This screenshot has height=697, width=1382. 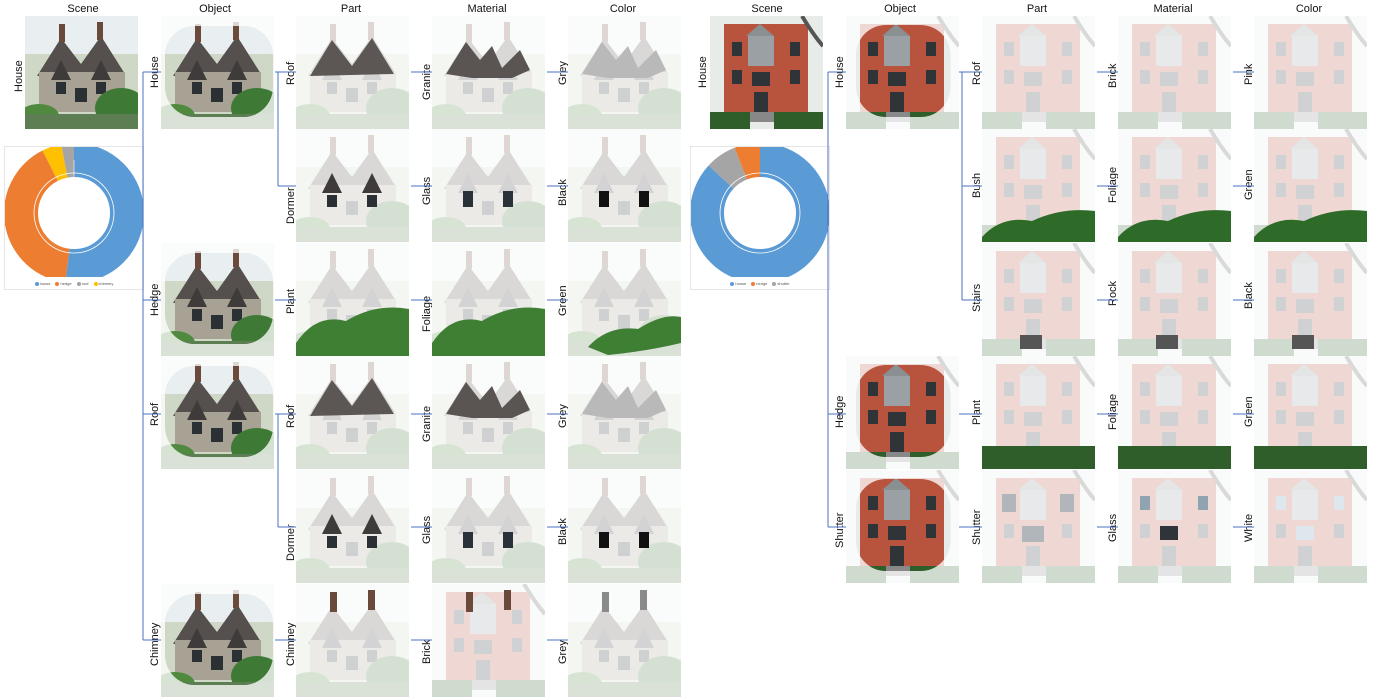 I want to click on object-label-roof: Roof, so click(x=155, y=414).